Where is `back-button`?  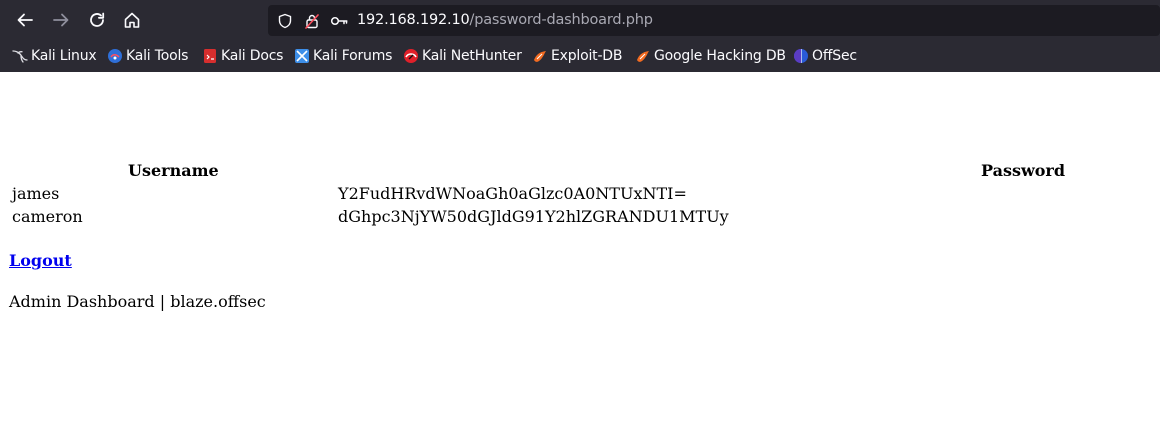
back-button is located at coordinates (25, 20).